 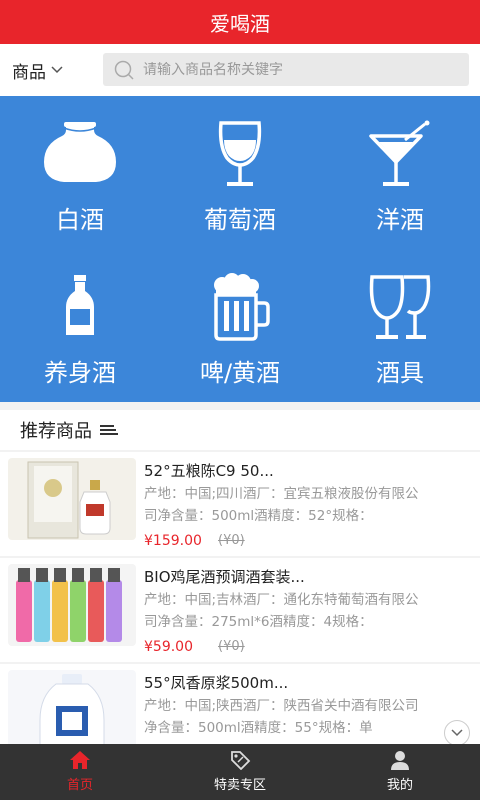 I want to click on beer-mug-icon, so click(x=242, y=307).